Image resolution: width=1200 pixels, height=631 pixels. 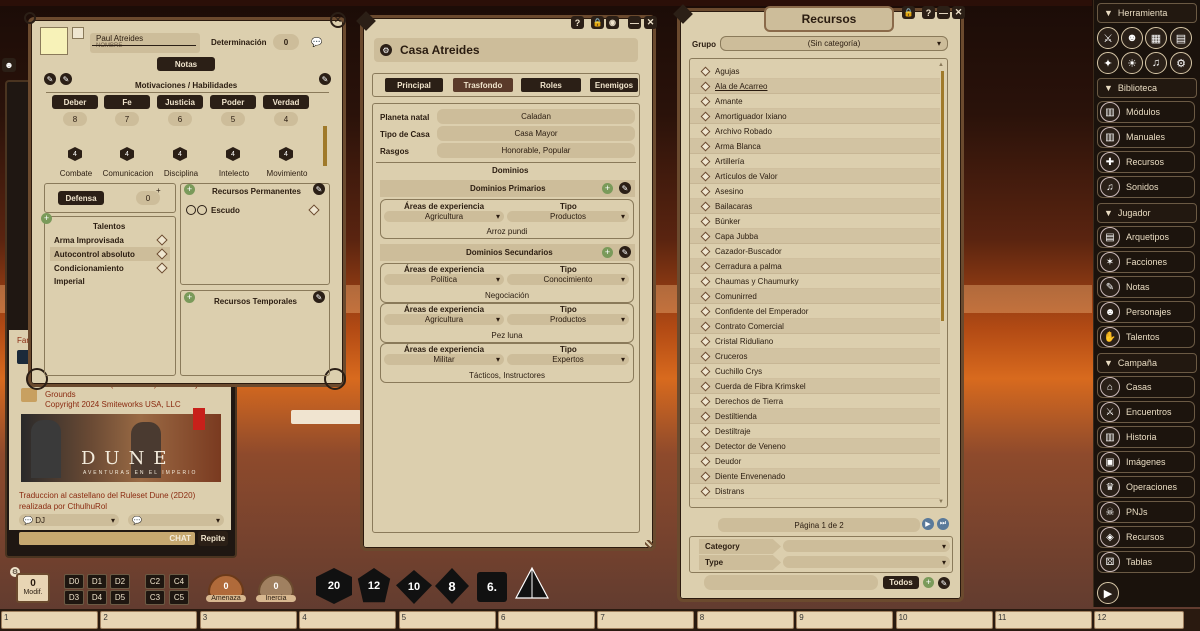 What do you see at coordinates (815, 446) in the screenshot?
I see `list-item: Detector de Veneno` at bounding box center [815, 446].